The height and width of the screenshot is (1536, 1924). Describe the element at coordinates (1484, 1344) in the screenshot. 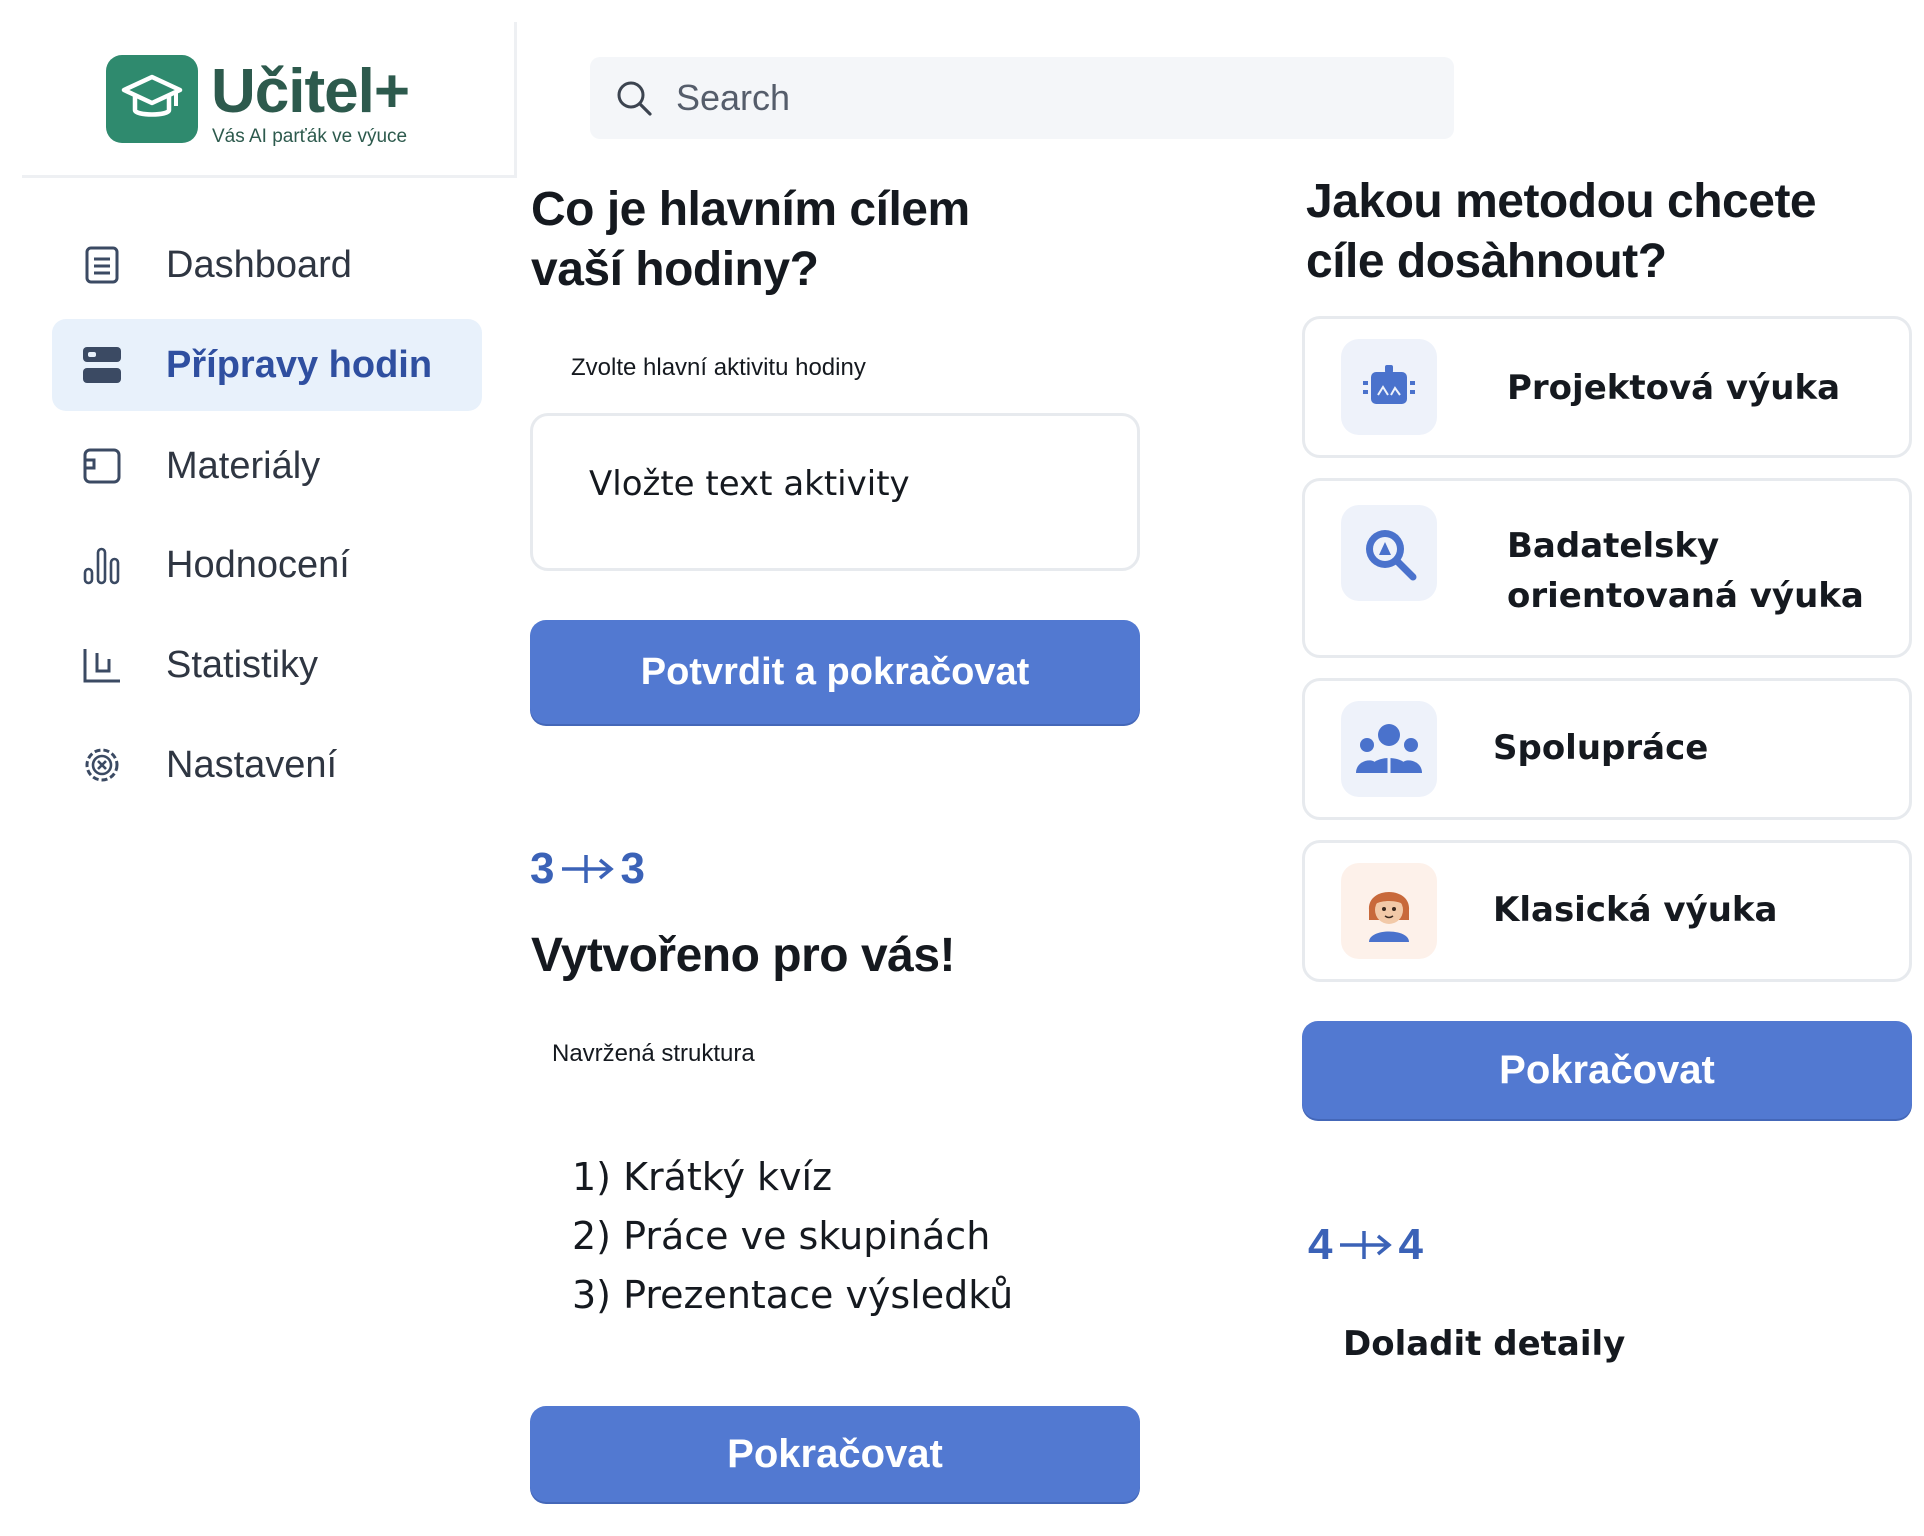

I see `detail-title: Doladit detaily` at that location.